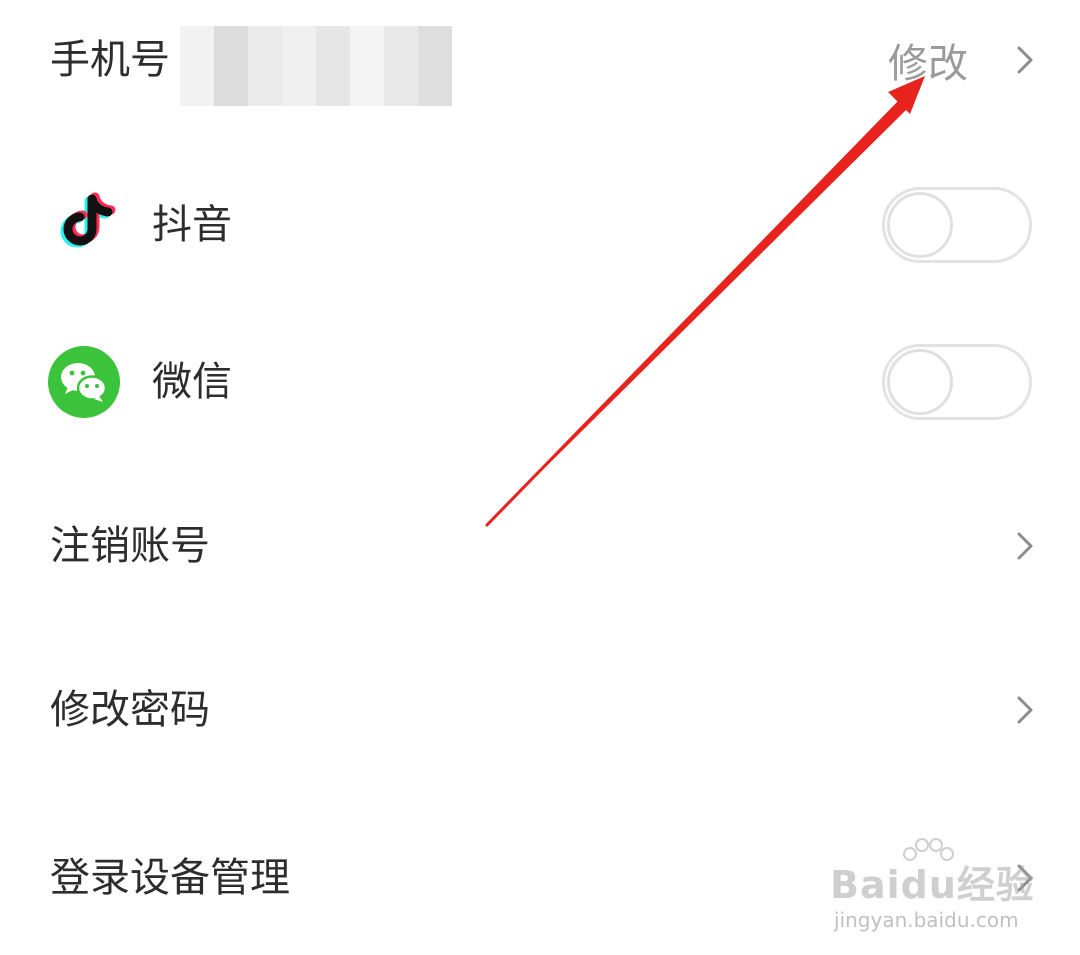  Describe the element at coordinates (170, 878) in the screenshot. I see `device-management-label: 登录设备管理` at that location.